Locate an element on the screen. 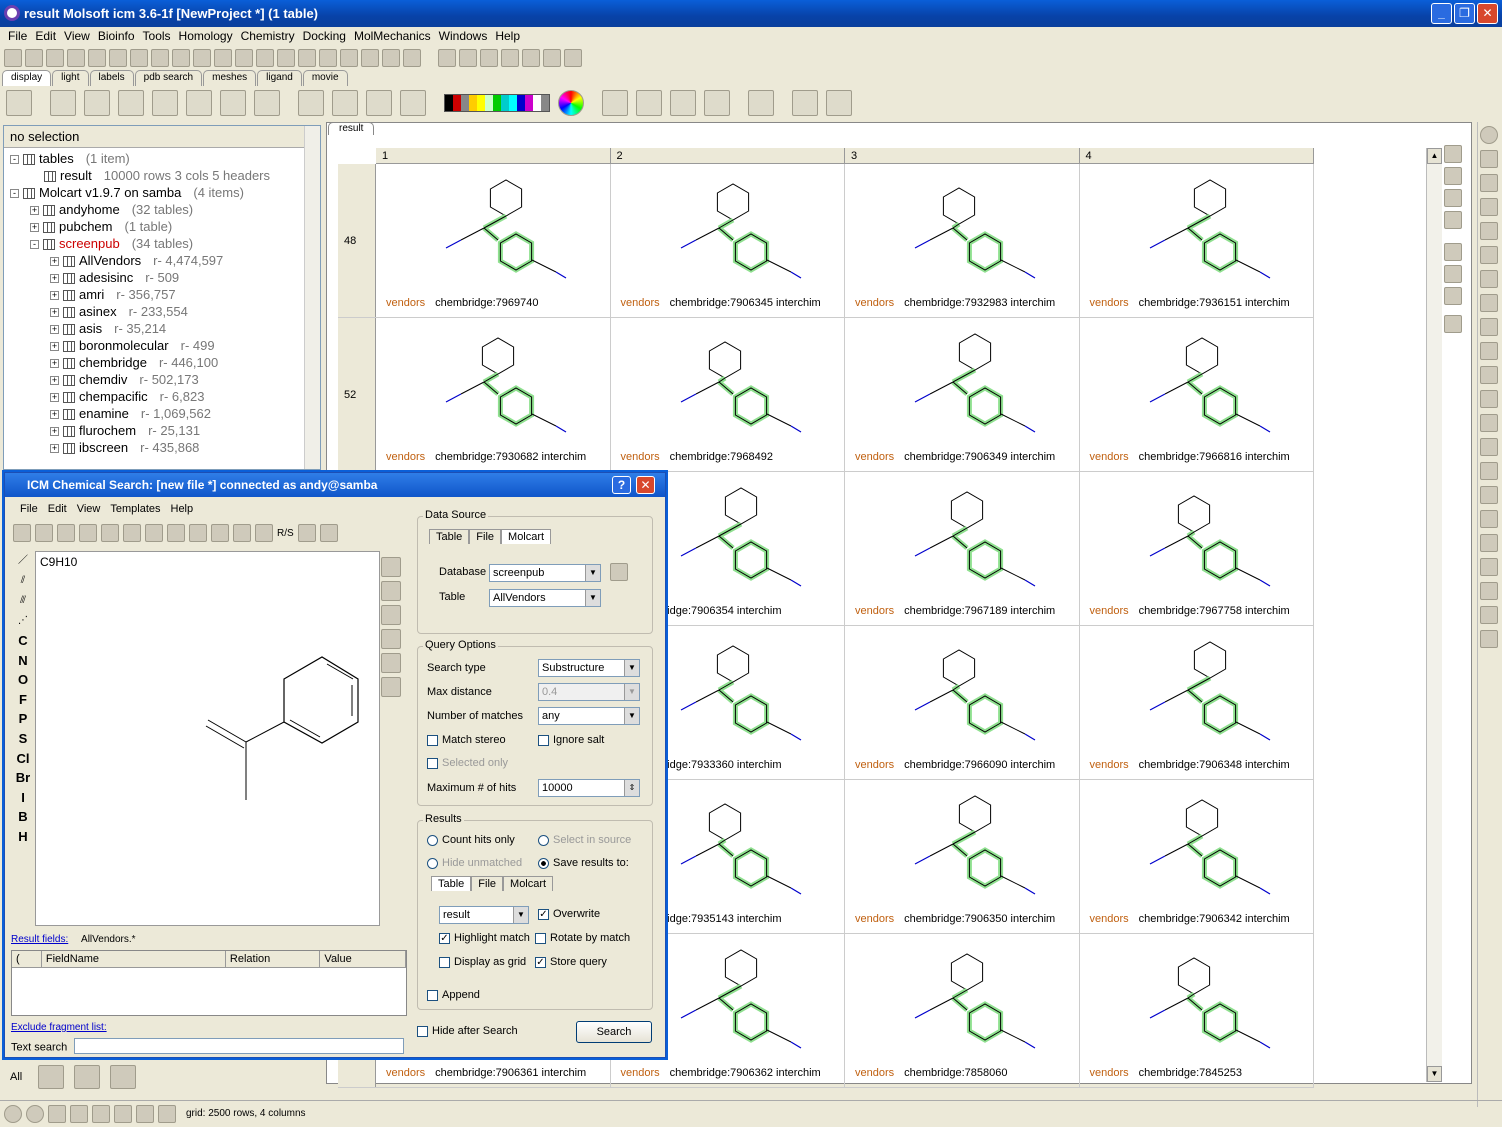 Image resolution: width=1502 pixels, height=1127 pixels. record-icon is located at coordinates (13, 1113).